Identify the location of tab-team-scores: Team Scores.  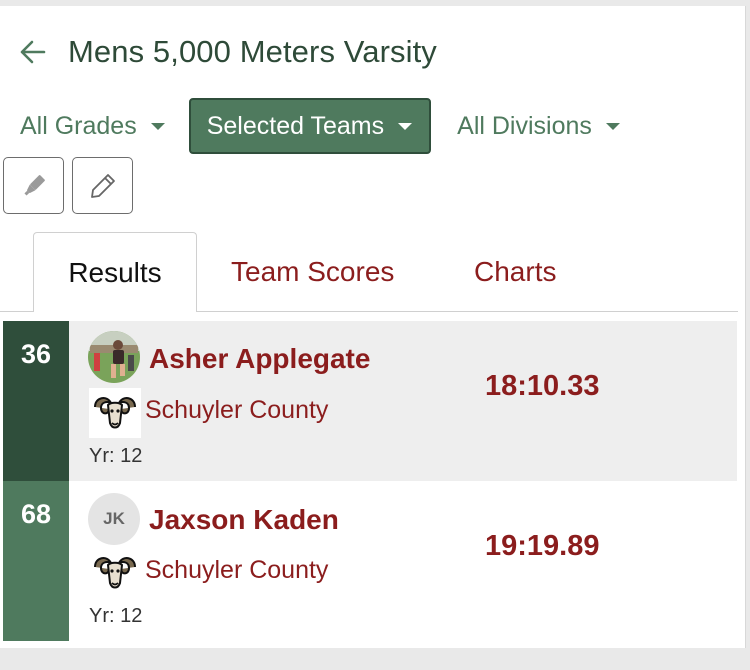
(312, 271).